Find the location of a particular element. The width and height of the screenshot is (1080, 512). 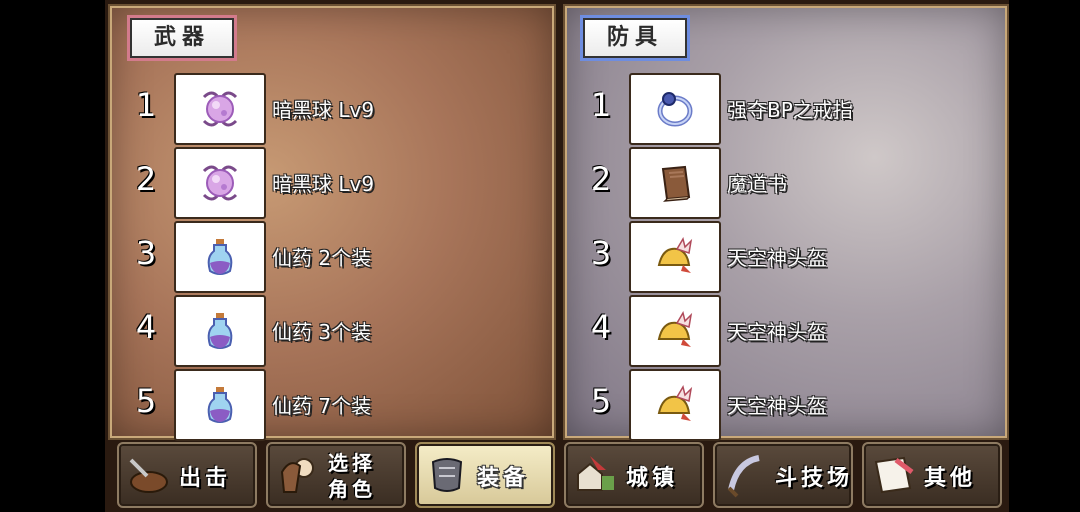

armor-row-1: 1 强夺BP之戒指 is located at coordinates (786, 108).